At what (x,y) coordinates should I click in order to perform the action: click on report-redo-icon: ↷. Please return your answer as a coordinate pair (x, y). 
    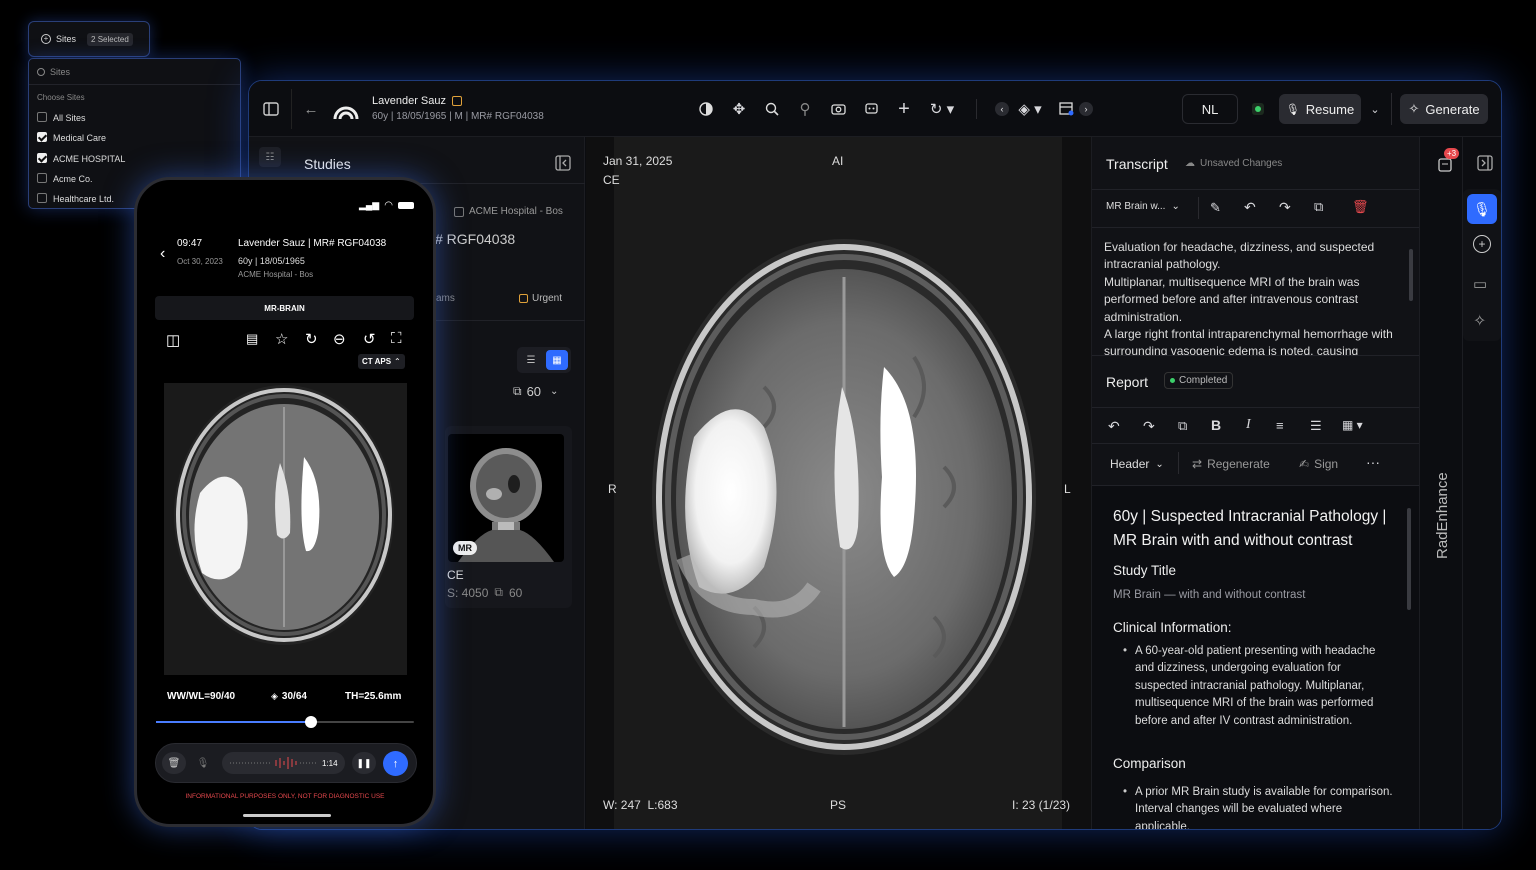
    Looking at the image, I should click on (1149, 426).